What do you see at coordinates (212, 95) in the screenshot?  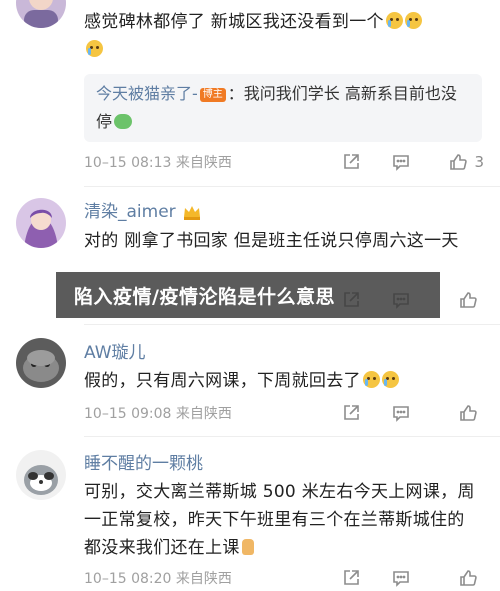 I see `author-badge: 博主` at bounding box center [212, 95].